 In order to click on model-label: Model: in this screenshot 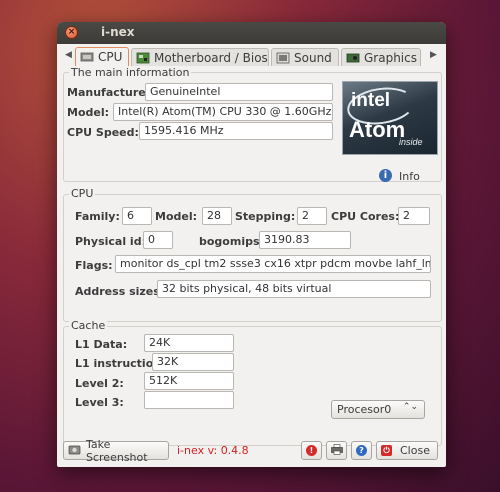, I will do `click(88, 112)`.